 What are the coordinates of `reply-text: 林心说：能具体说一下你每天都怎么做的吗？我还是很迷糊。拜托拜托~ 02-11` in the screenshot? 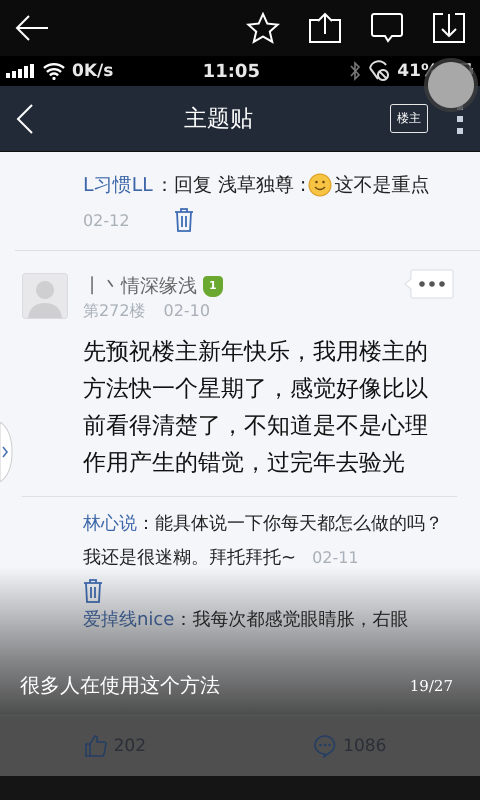 It's located at (263, 541).